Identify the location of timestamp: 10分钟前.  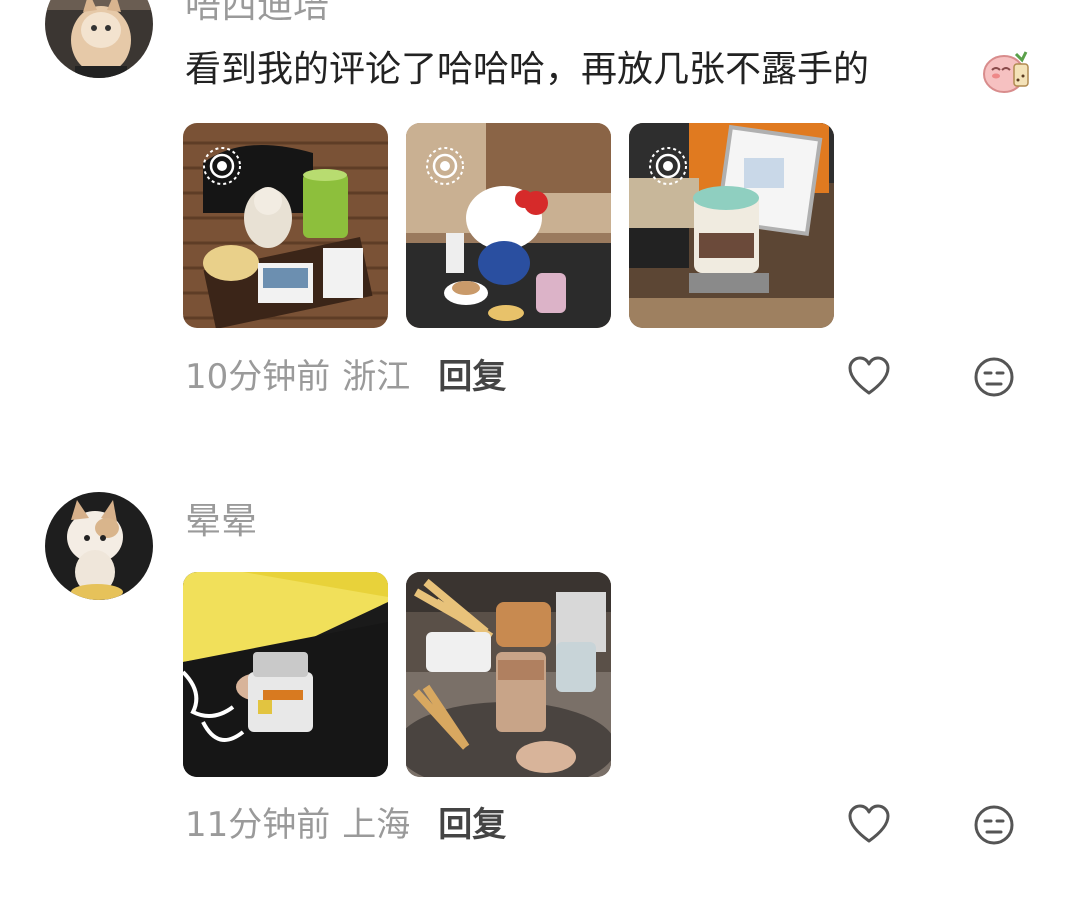
(258, 377).